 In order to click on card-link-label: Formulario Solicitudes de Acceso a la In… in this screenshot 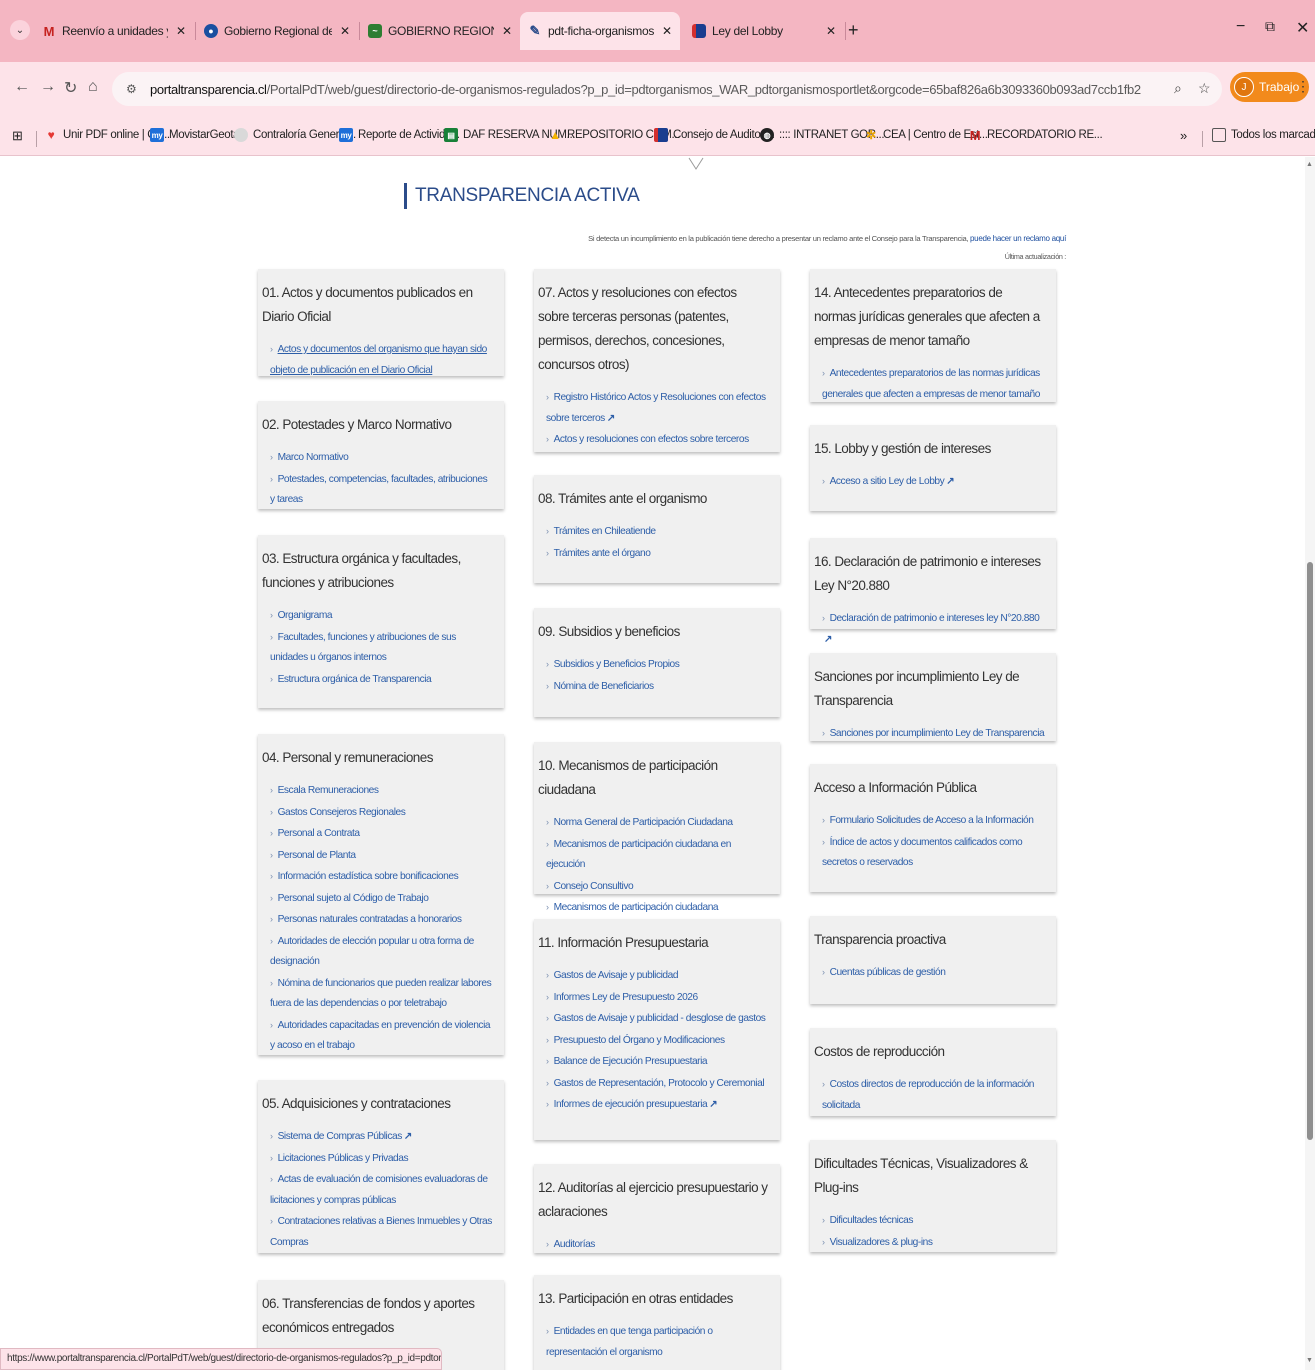, I will do `click(931, 820)`.